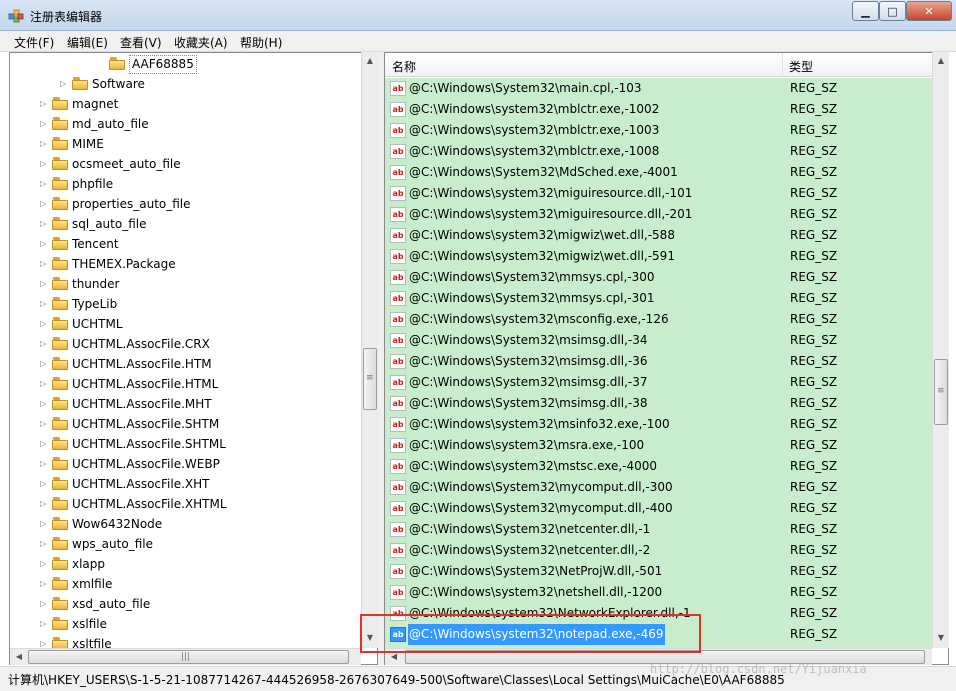 The width and height of the screenshot is (956, 691). I want to click on tree-item: ▷ properties_auto_file, so click(185, 204).